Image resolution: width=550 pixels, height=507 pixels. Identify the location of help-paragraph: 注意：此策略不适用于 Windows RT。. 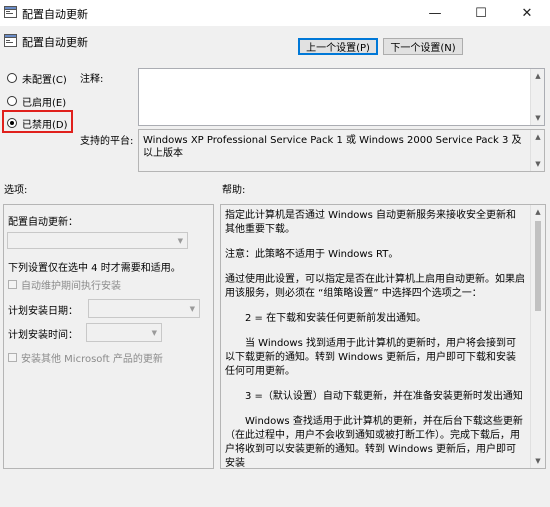
(312, 254).